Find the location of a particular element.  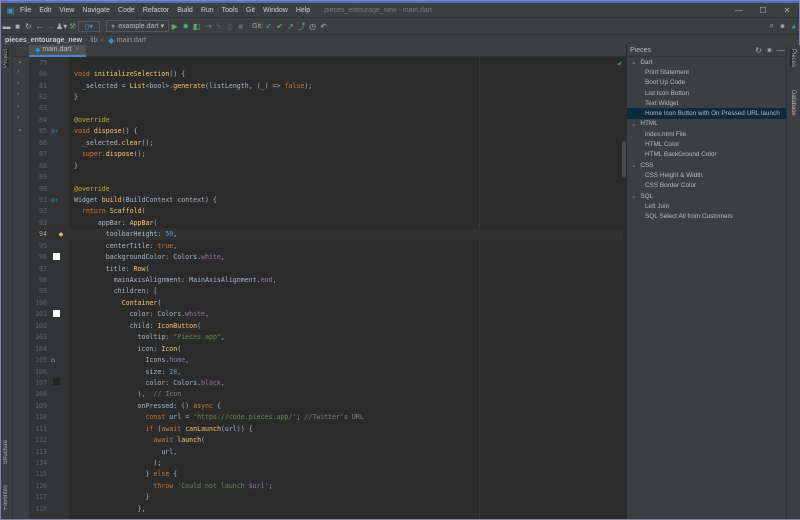

git-merge-icon: ⤴ is located at coordinates (301, 26).